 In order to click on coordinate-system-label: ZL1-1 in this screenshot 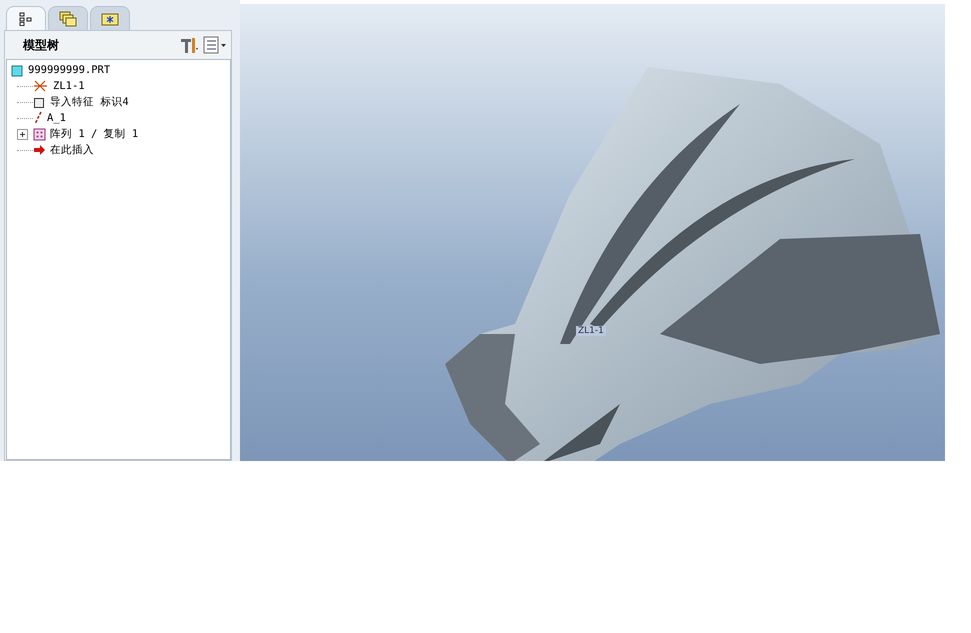, I will do `click(591, 331)`.